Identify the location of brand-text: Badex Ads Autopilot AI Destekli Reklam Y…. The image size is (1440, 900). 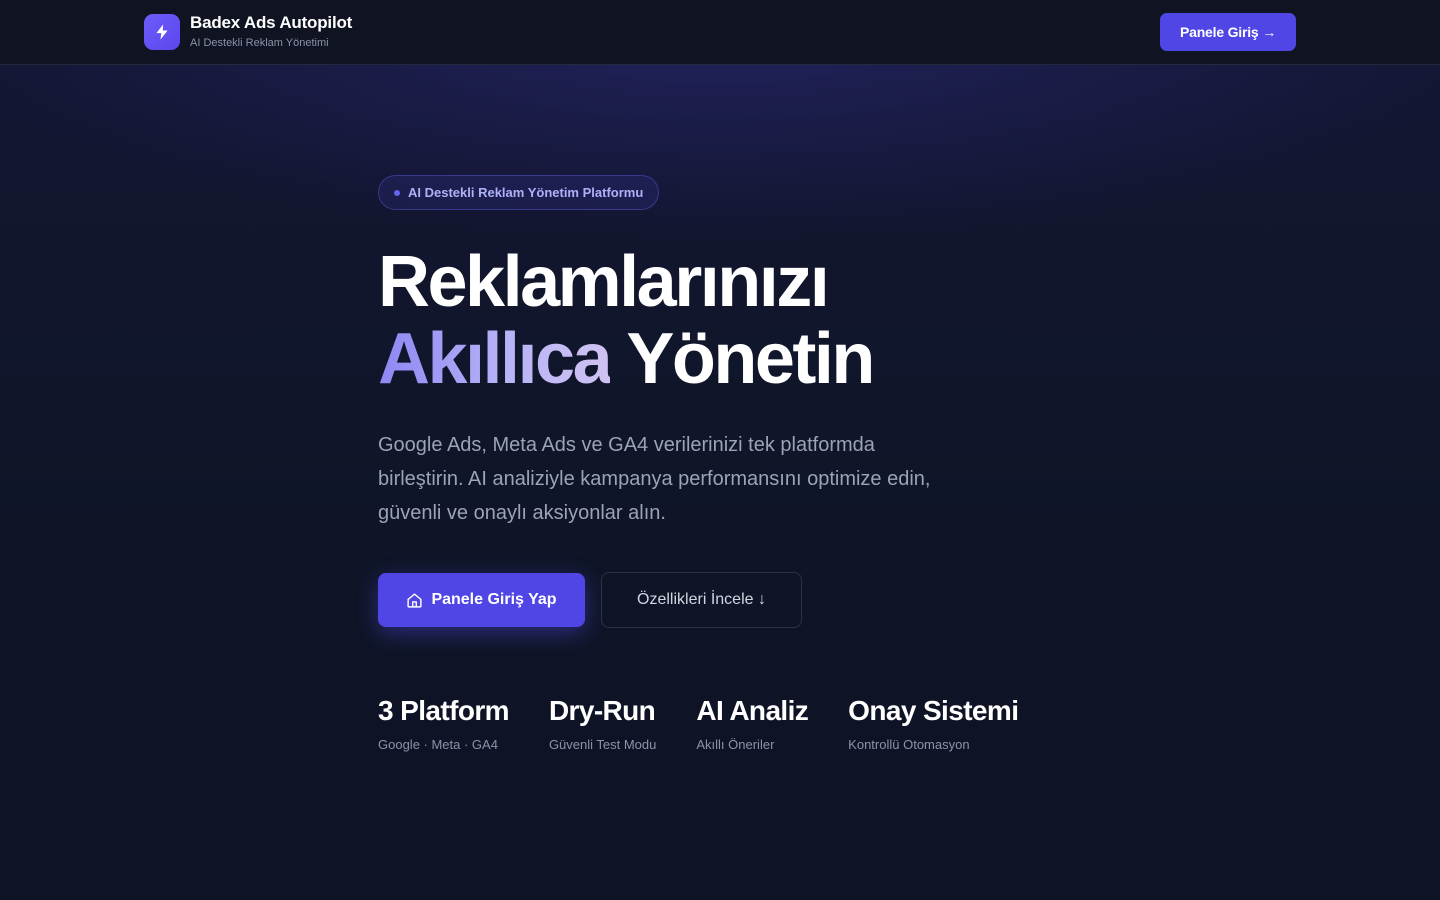
(271, 31).